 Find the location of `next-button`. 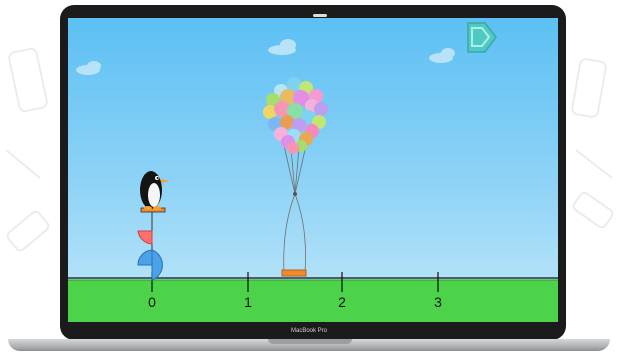

next-button is located at coordinates (482, 37).